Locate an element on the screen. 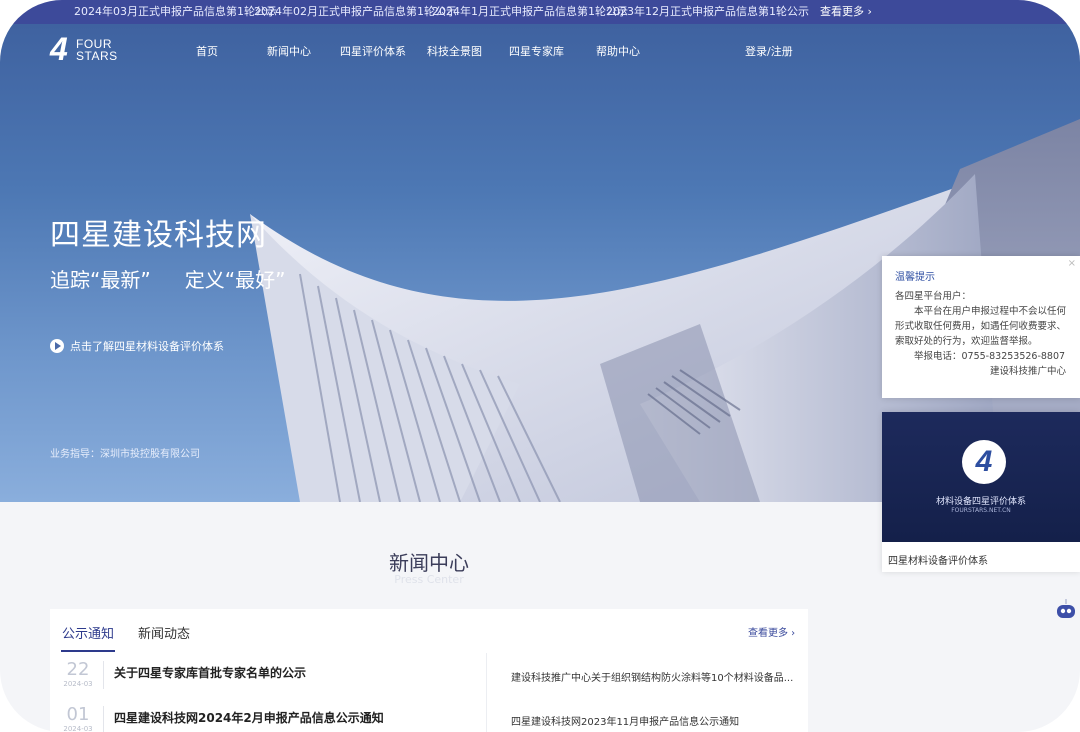  news-section-title: 新闻中心 is located at coordinates (429, 563).